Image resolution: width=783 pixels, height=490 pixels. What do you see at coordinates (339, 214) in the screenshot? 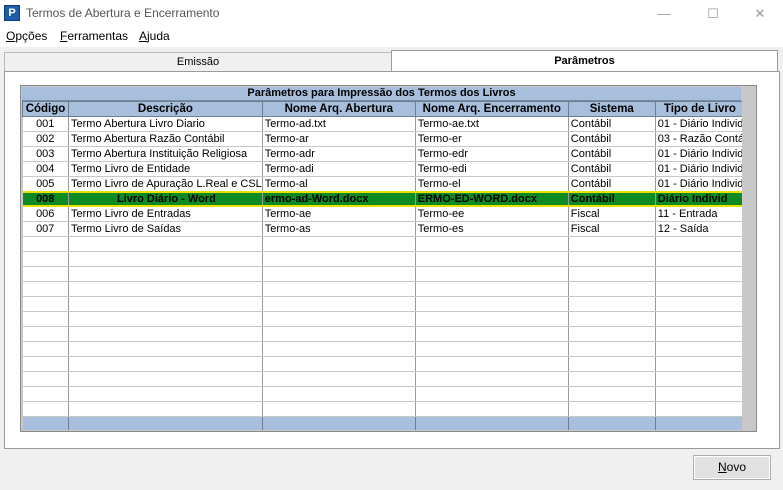
I see `table-cell: Termo-ae` at bounding box center [339, 214].